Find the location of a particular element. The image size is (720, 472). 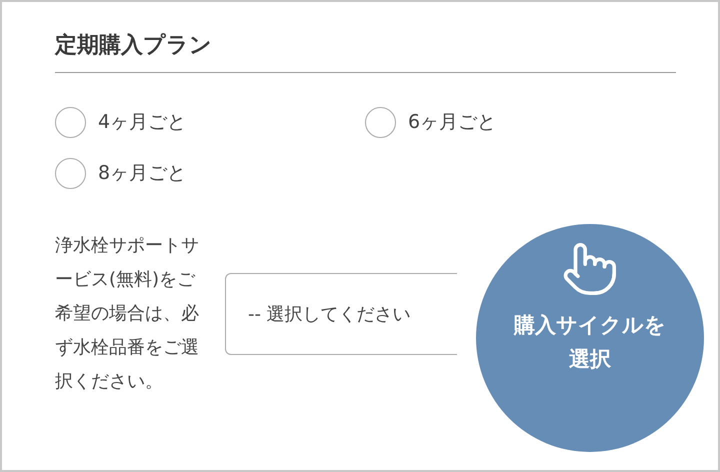

select-field: -- 選択してください is located at coordinates (341, 314).